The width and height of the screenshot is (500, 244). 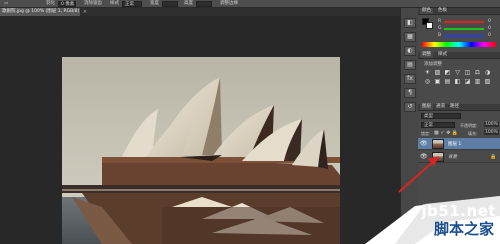 I want to click on height-label: 高度, so click(x=188, y=3).